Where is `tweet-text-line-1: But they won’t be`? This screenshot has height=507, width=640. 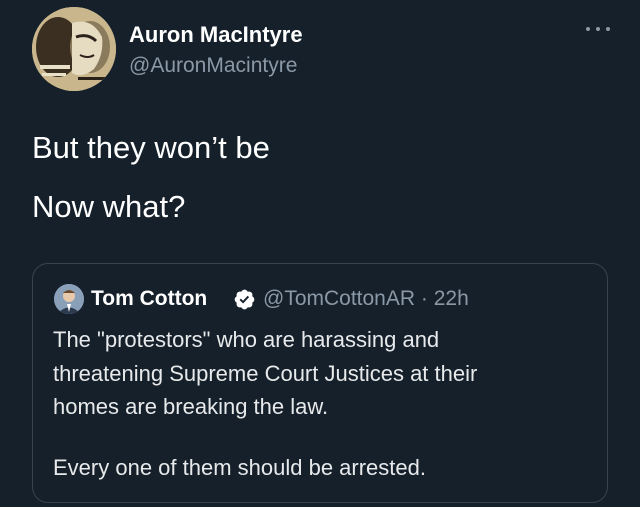
tweet-text-line-1: But they won’t be is located at coordinates (151, 147).